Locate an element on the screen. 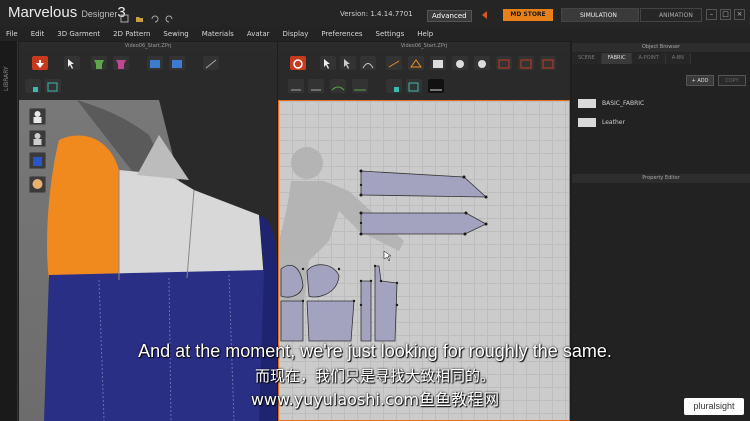  free-sewing-icon is located at coordinates (548, 63).